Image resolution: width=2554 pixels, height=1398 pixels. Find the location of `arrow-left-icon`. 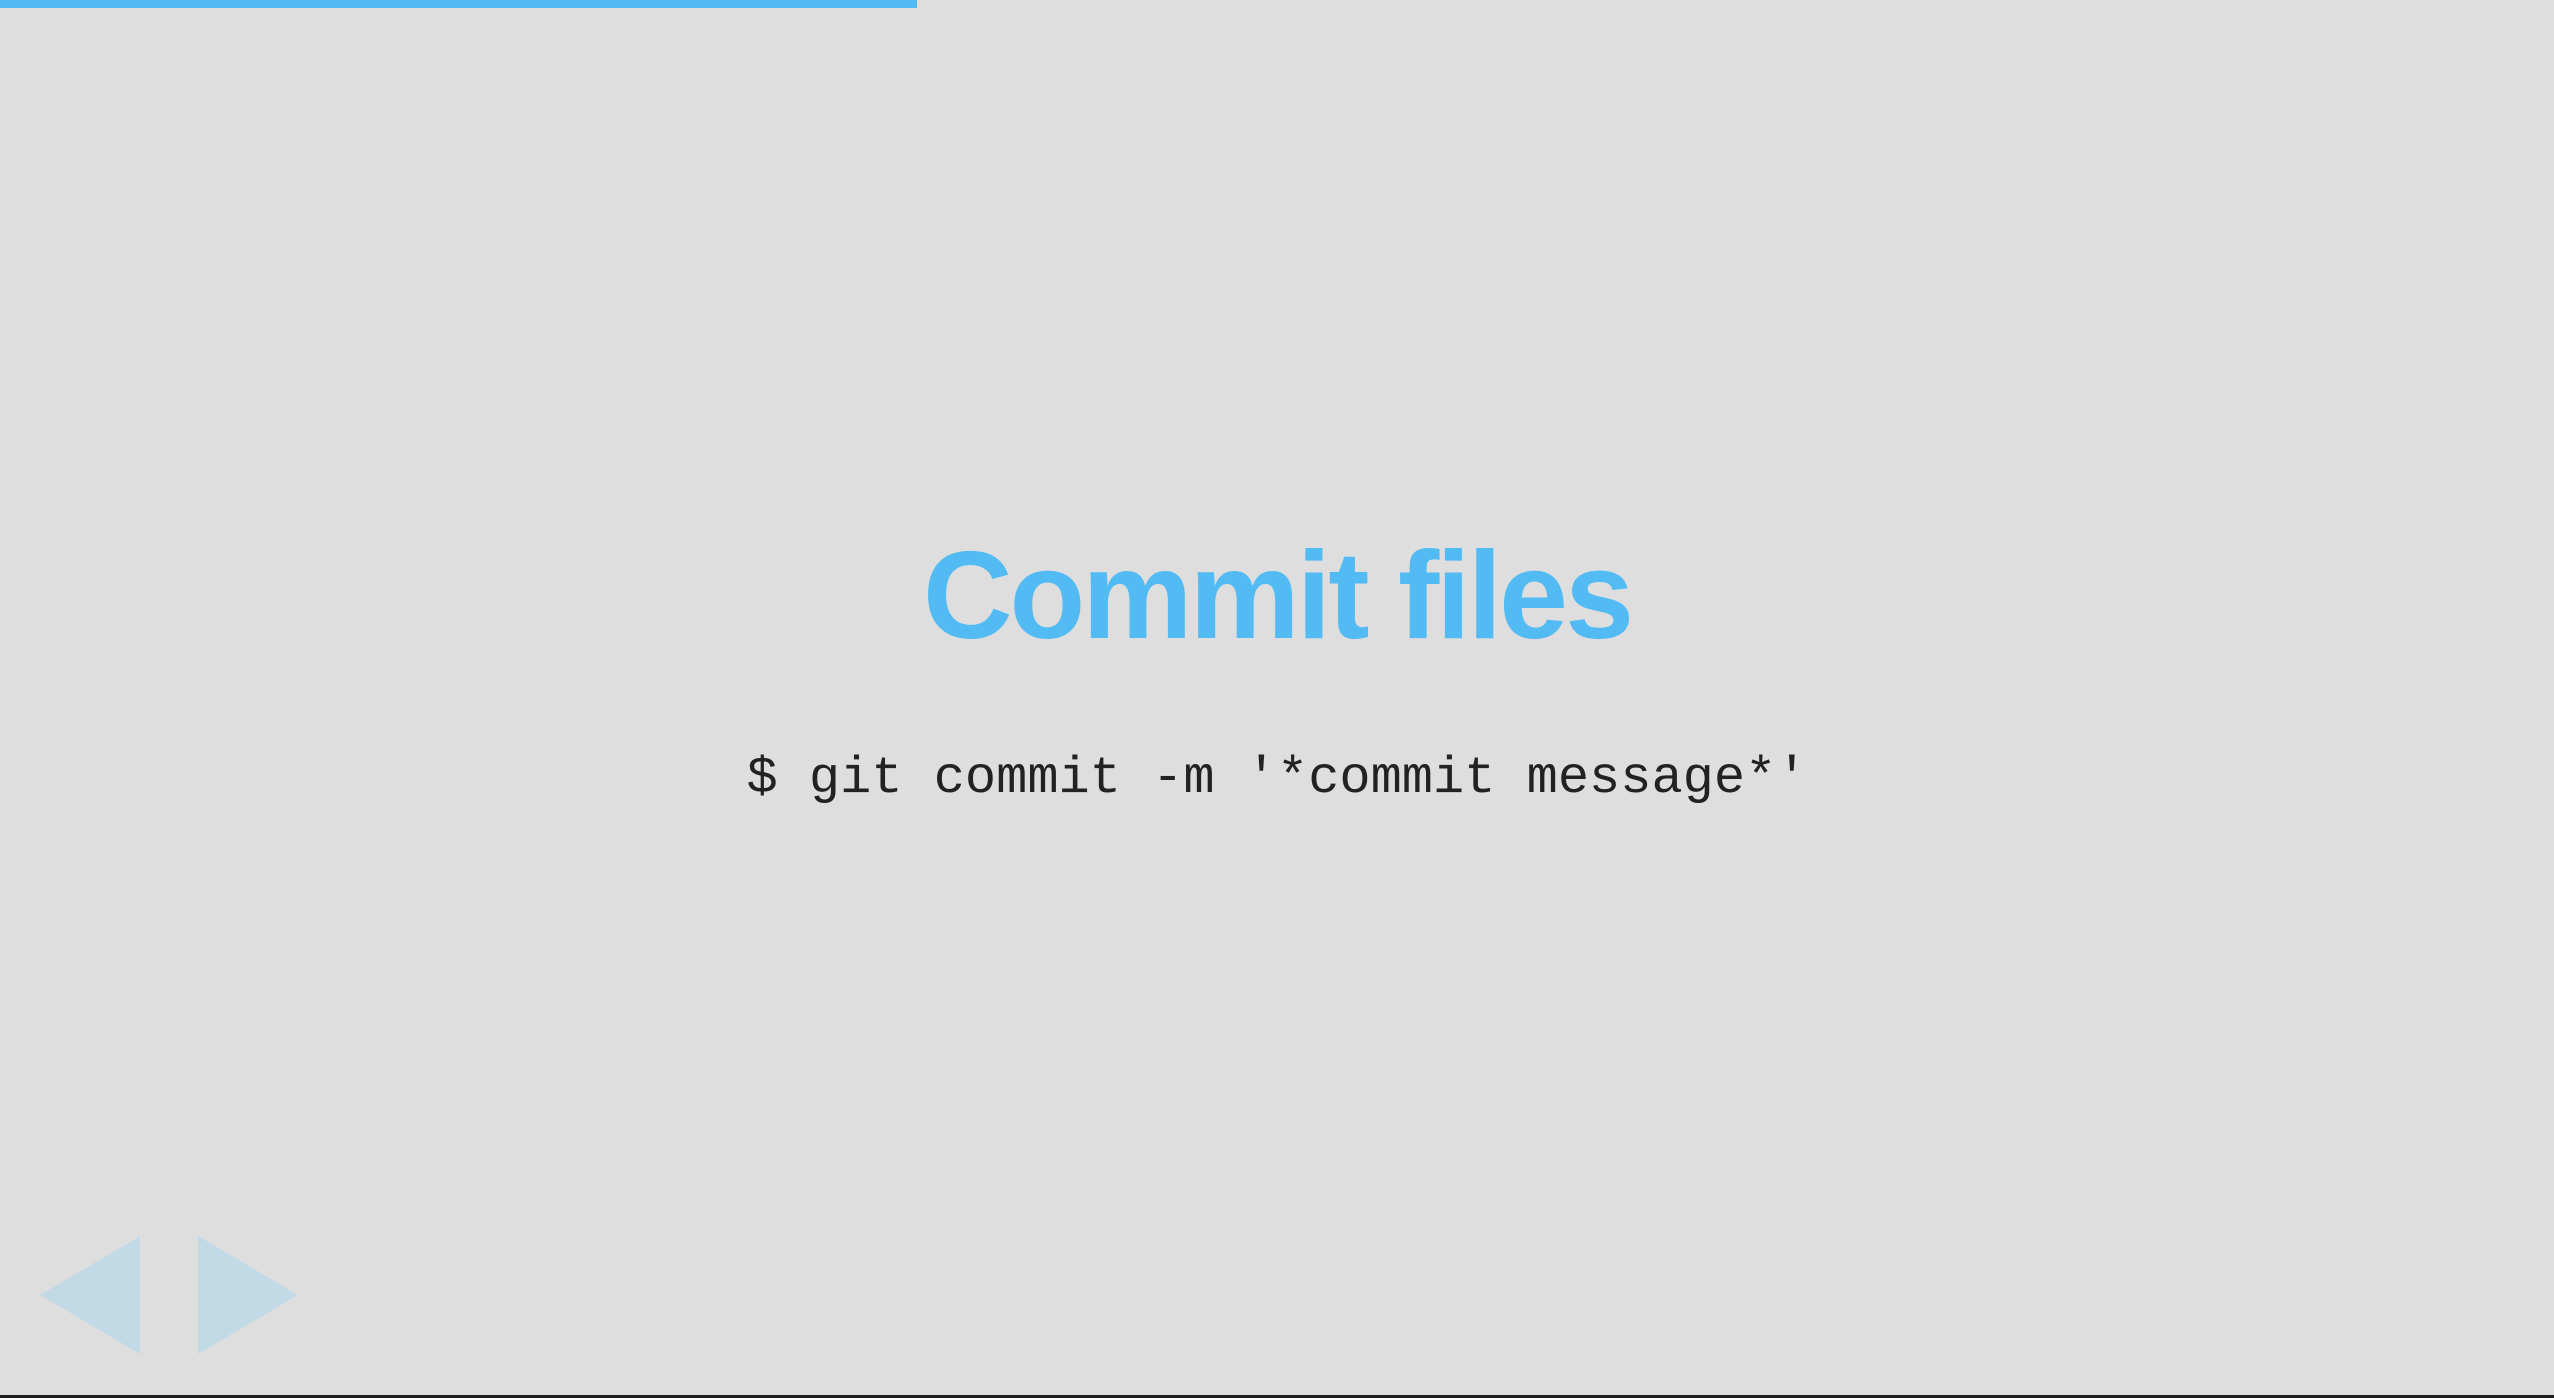

arrow-left-icon is located at coordinates (90, 1295).